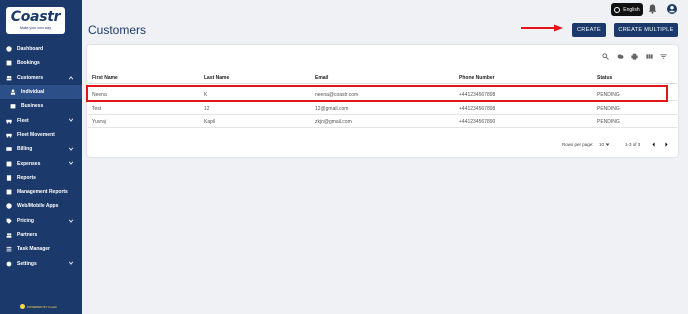 The width and height of the screenshot is (688, 314). What do you see at coordinates (653, 144) in the screenshot?
I see `previous-page-icon` at bounding box center [653, 144].